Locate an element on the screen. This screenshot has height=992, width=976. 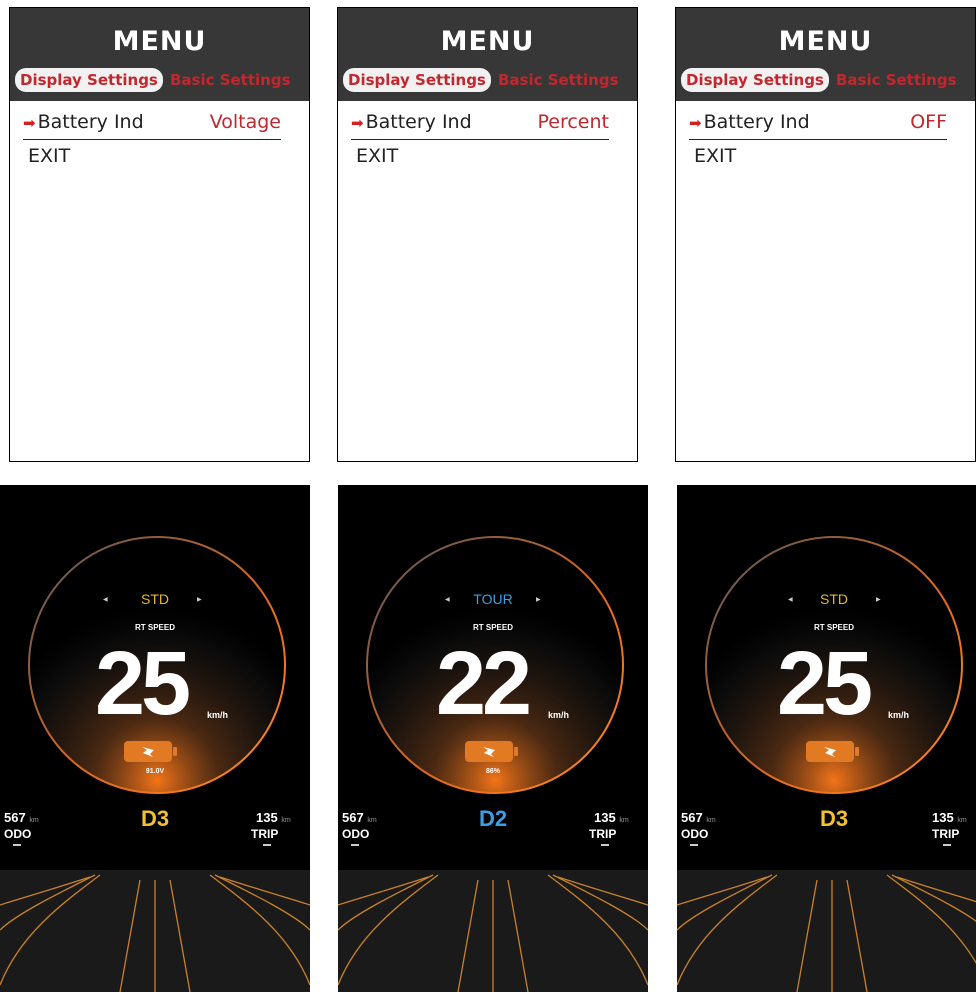
menu-item-battery-ind: ➡ Battery Ind Voltage is located at coordinates (152, 125).